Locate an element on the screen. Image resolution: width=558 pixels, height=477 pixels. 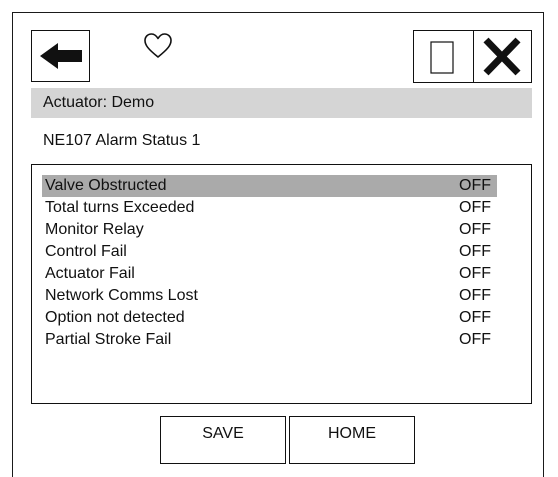
favorite-button is located at coordinates (158, 46).